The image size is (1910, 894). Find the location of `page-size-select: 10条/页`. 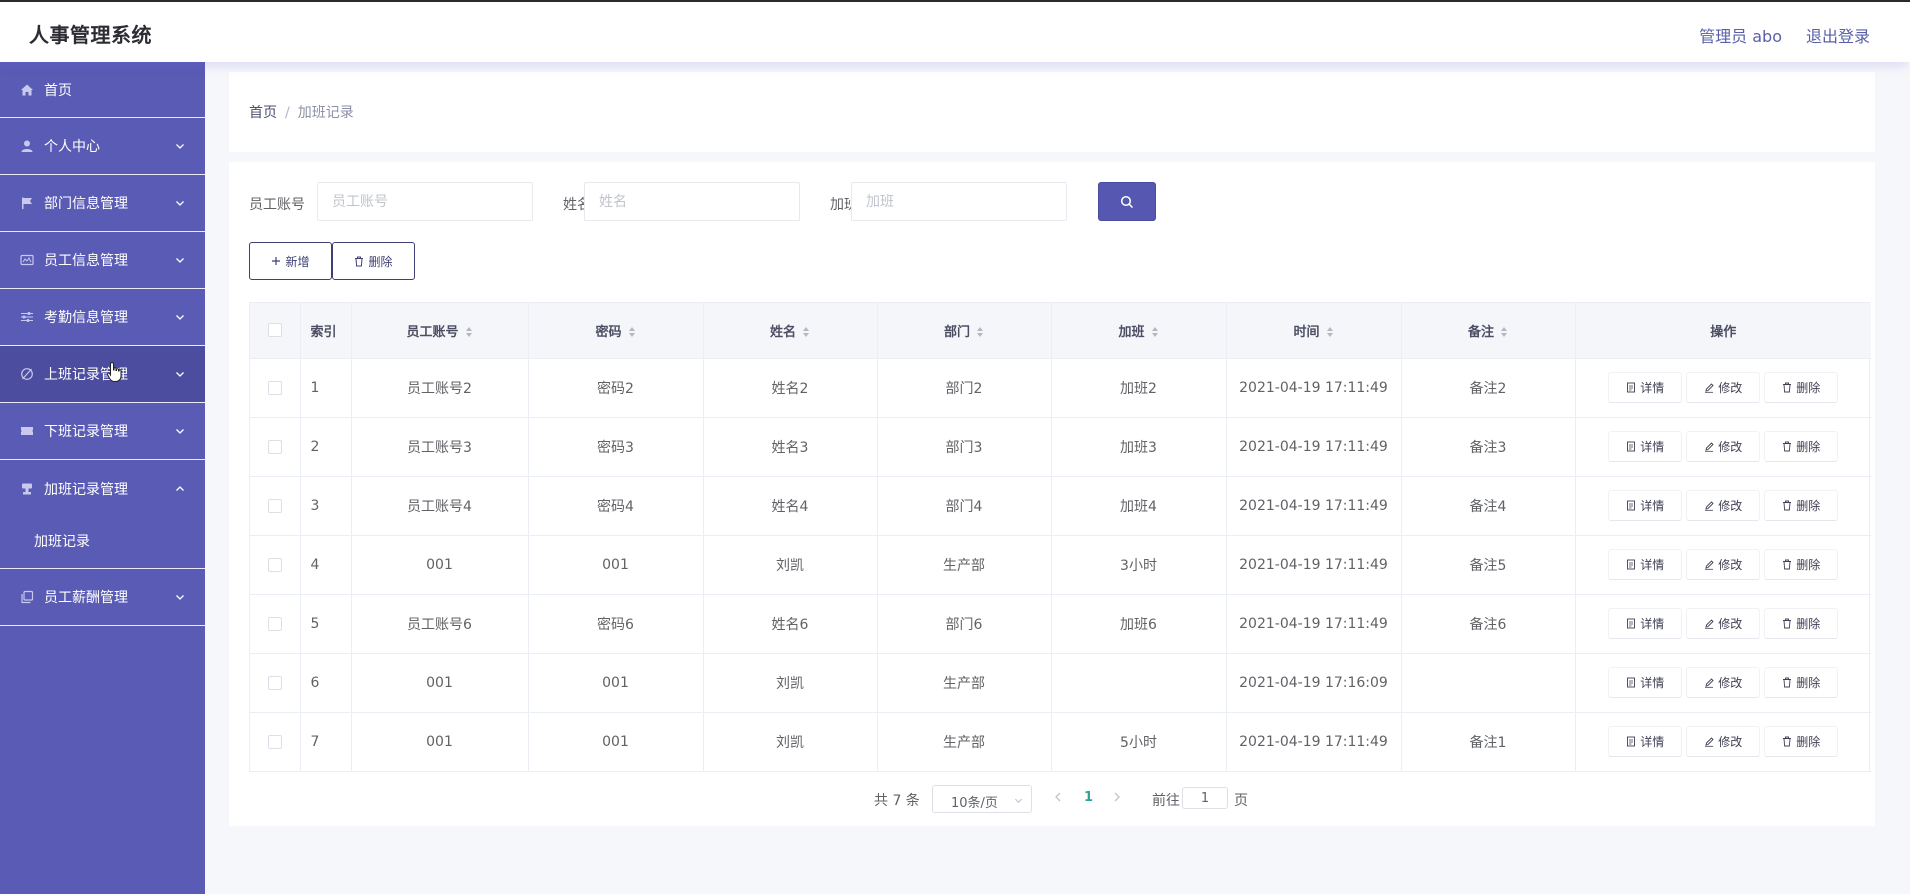

page-size-select: 10条/页 is located at coordinates (982, 799).